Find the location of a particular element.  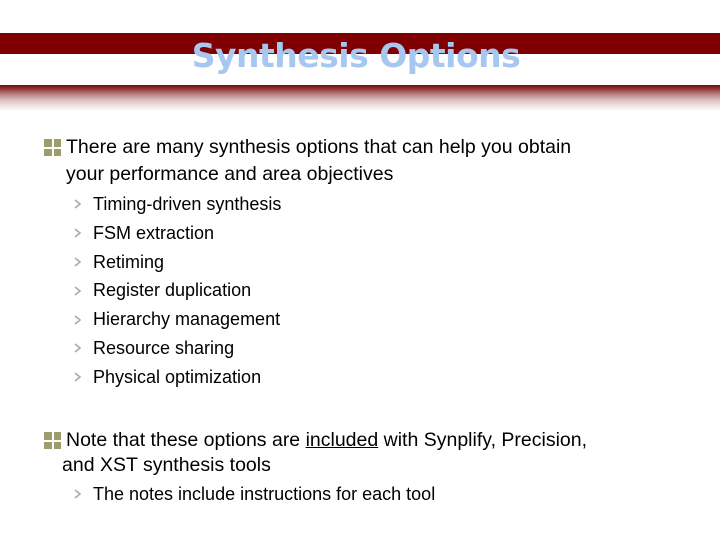

sub-item: Resource sharing is located at coordinates (177, 348).